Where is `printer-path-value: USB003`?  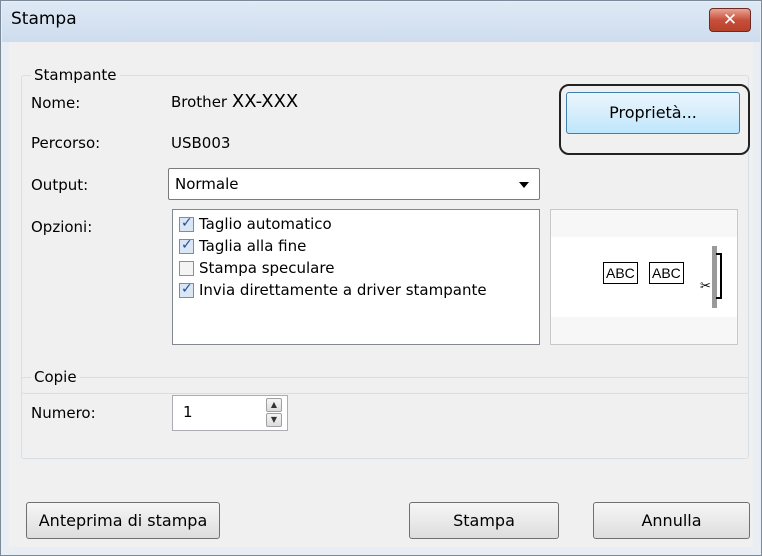 printer-path-value: USB003 is located at coordinates (201, 143).